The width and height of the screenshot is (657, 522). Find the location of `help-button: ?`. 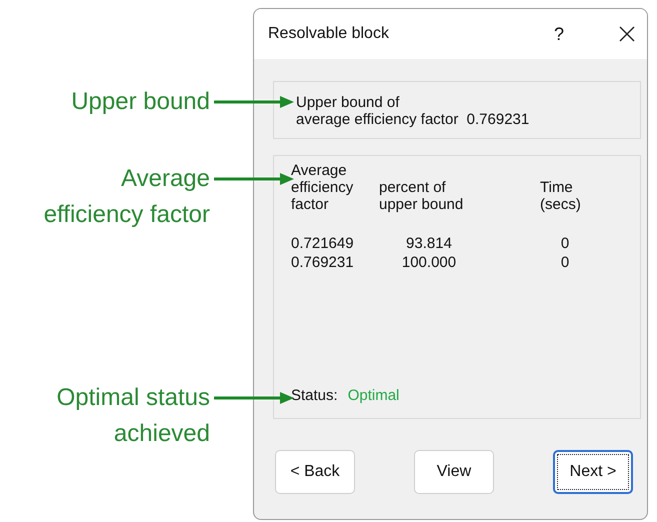

help-button: ? is located at coordinates (559, 34).